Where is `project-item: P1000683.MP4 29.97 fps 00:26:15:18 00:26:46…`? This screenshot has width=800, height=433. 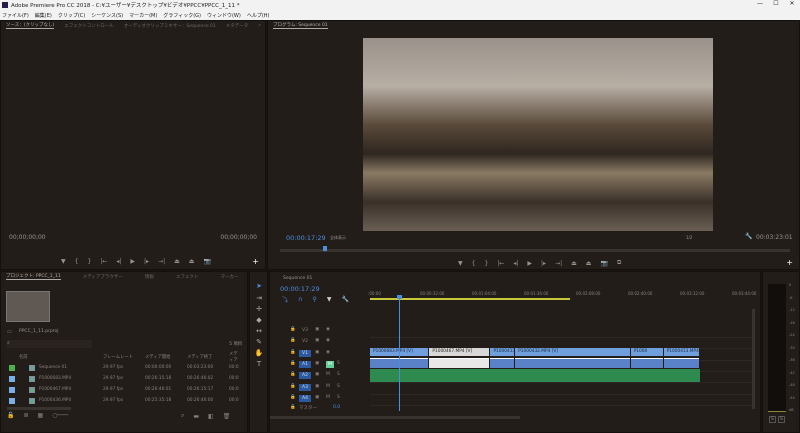 project-item: P1000683.MP4 29.97 fps 00:26:15:18 00:26:46… is located at coordinates (121, 378).